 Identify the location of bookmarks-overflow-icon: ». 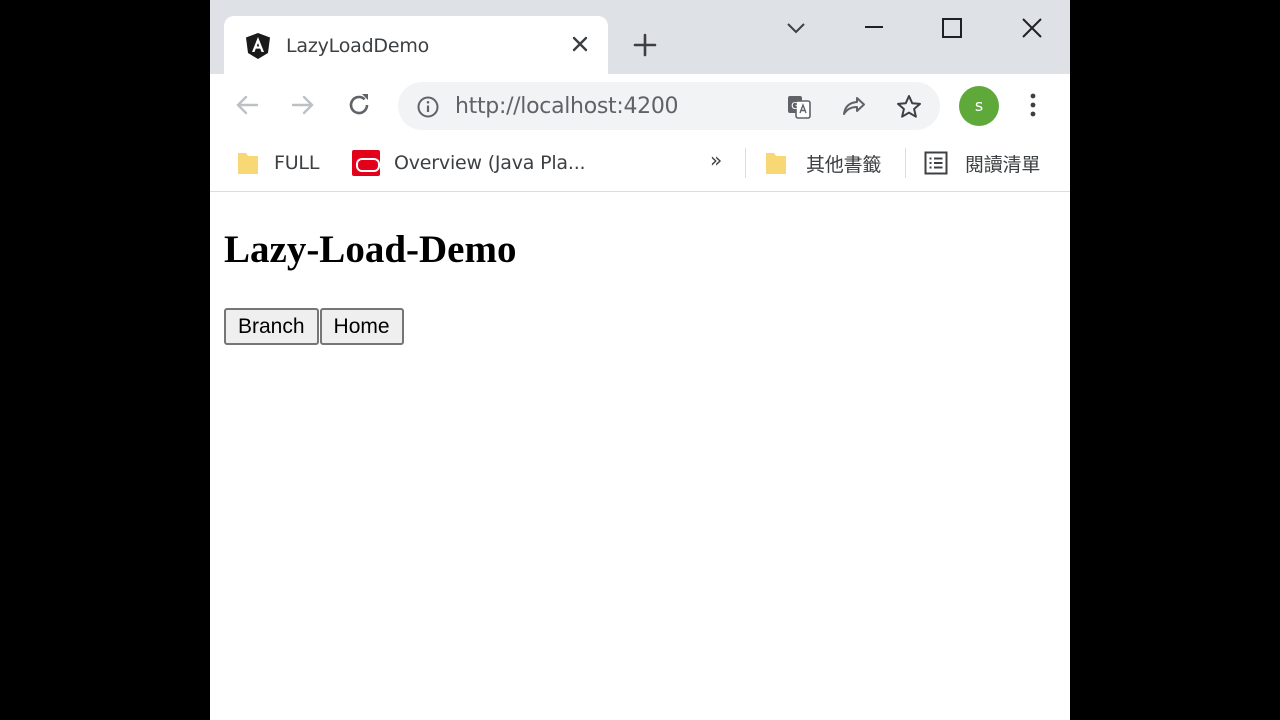
(716, 160).